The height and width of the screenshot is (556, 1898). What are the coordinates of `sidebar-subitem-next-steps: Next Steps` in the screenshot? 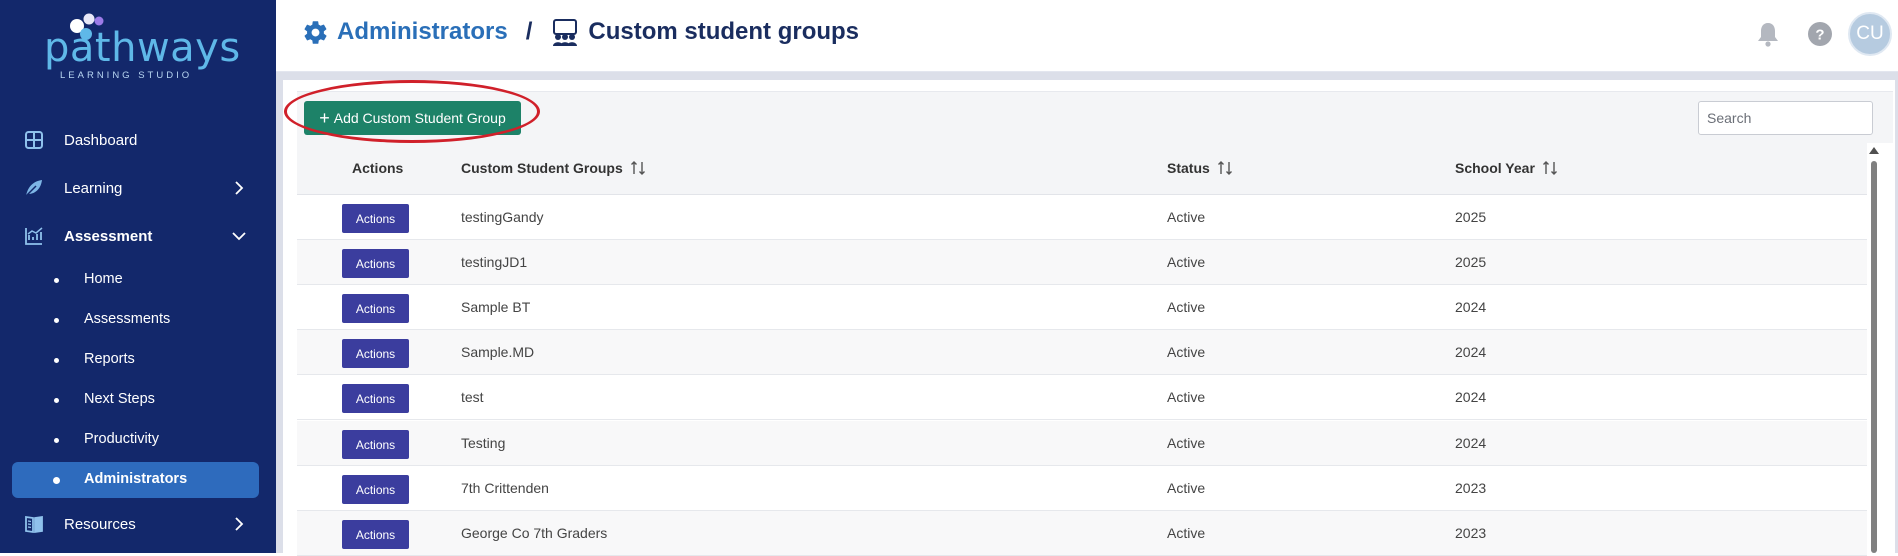 It's located at (135, 400).